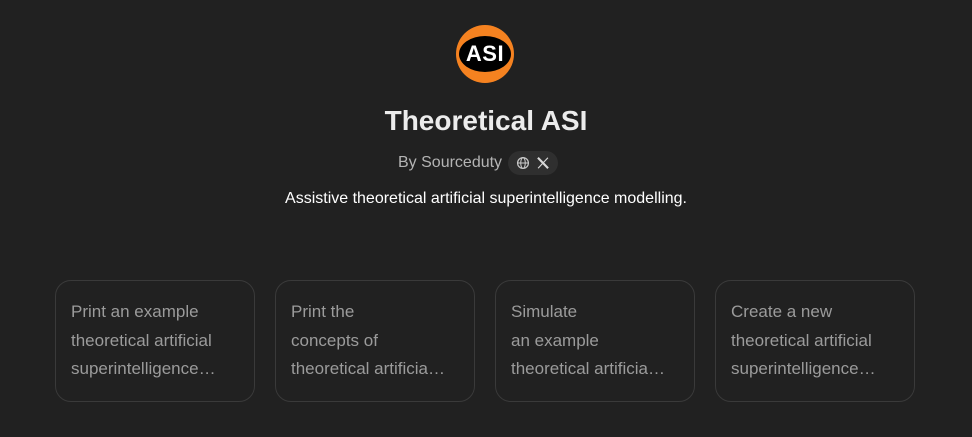 The width and height of the screenshot is (972, 437). I want to click on gpt-title: Theoretical ASI, so click(486, 120).